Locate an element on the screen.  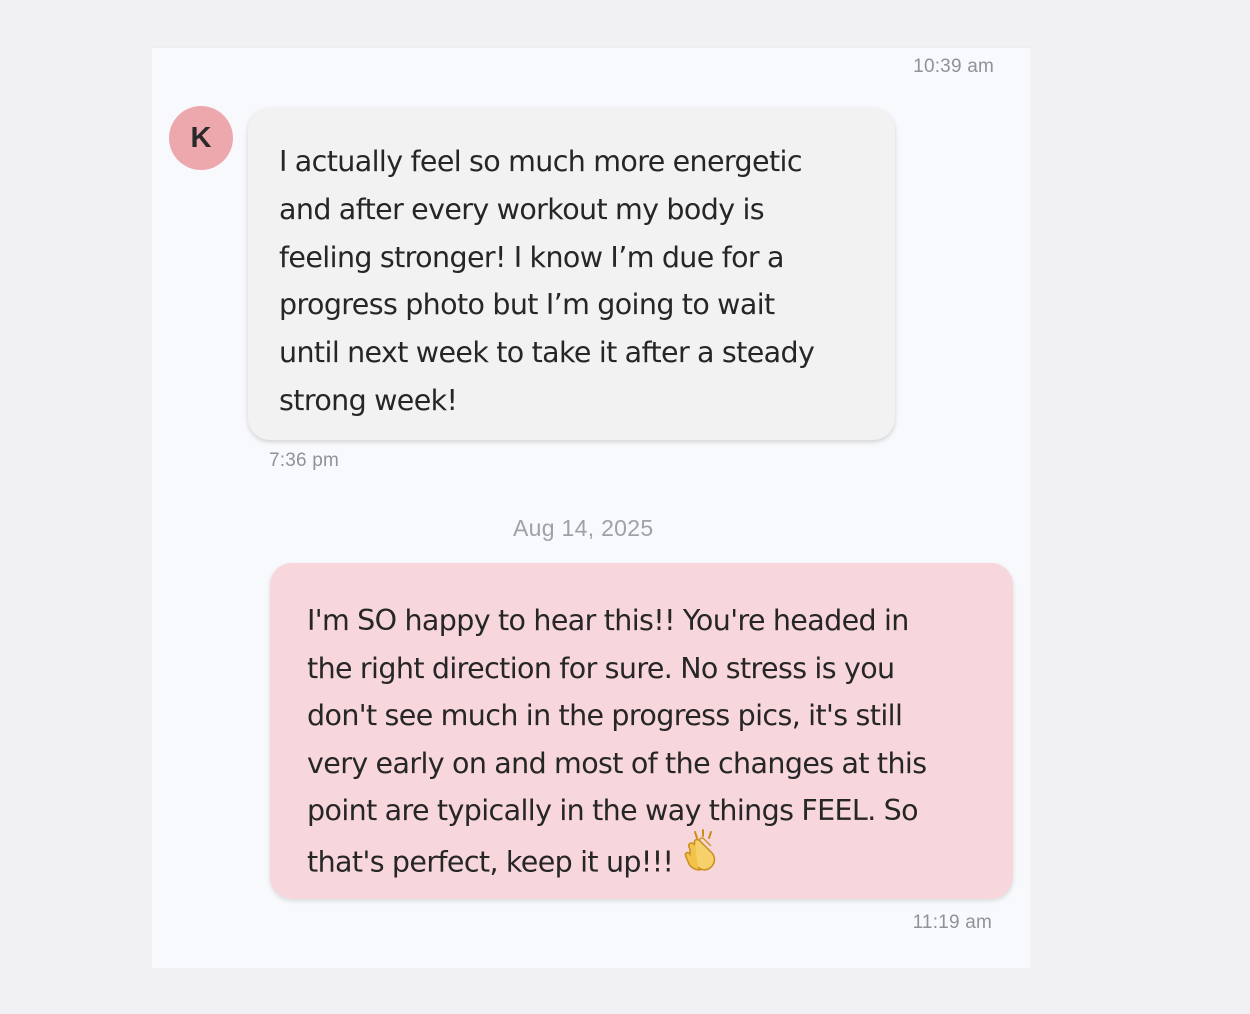
divider is located at coordinates (591, 47).